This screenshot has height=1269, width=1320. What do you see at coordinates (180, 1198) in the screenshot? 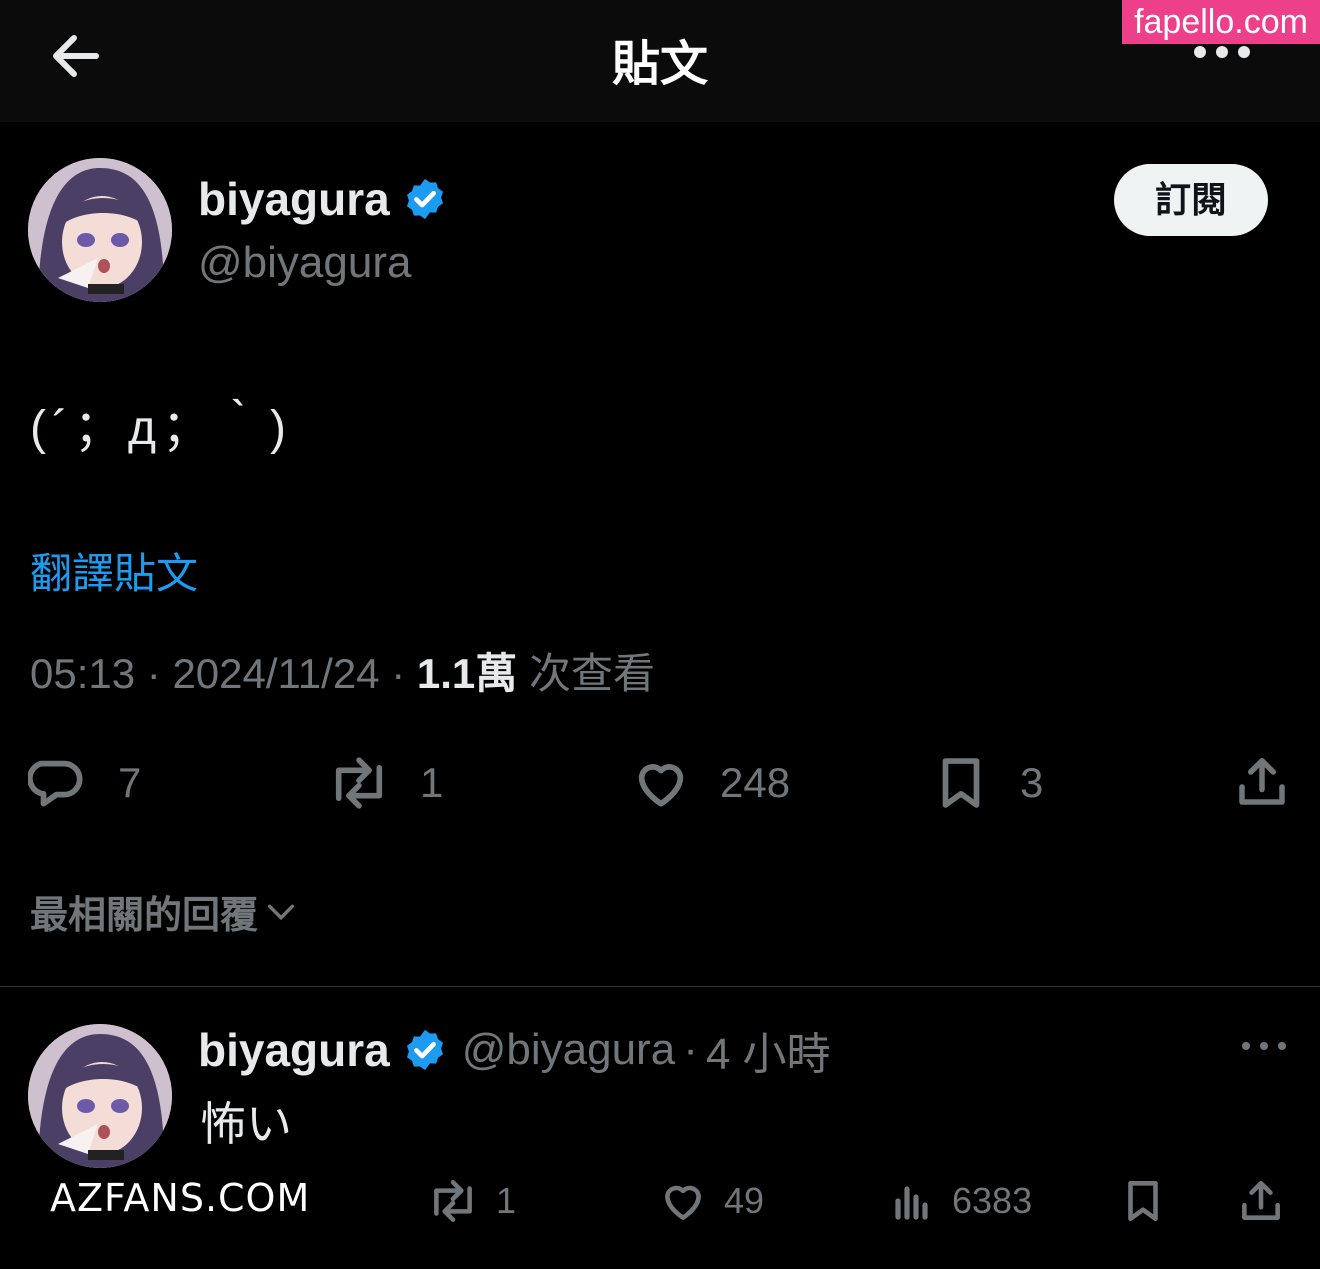
I see `watermark-bottom: AZFANS.COM` at bounding box center [180, 1198].